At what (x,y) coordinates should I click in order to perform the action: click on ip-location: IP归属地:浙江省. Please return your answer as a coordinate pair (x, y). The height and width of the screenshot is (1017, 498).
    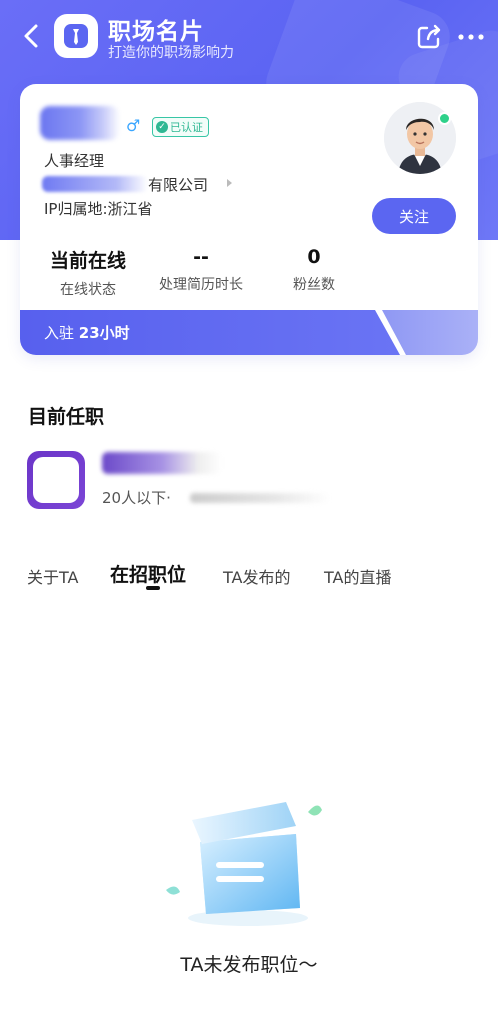
    Looking at the image, I should click on (98, 209).